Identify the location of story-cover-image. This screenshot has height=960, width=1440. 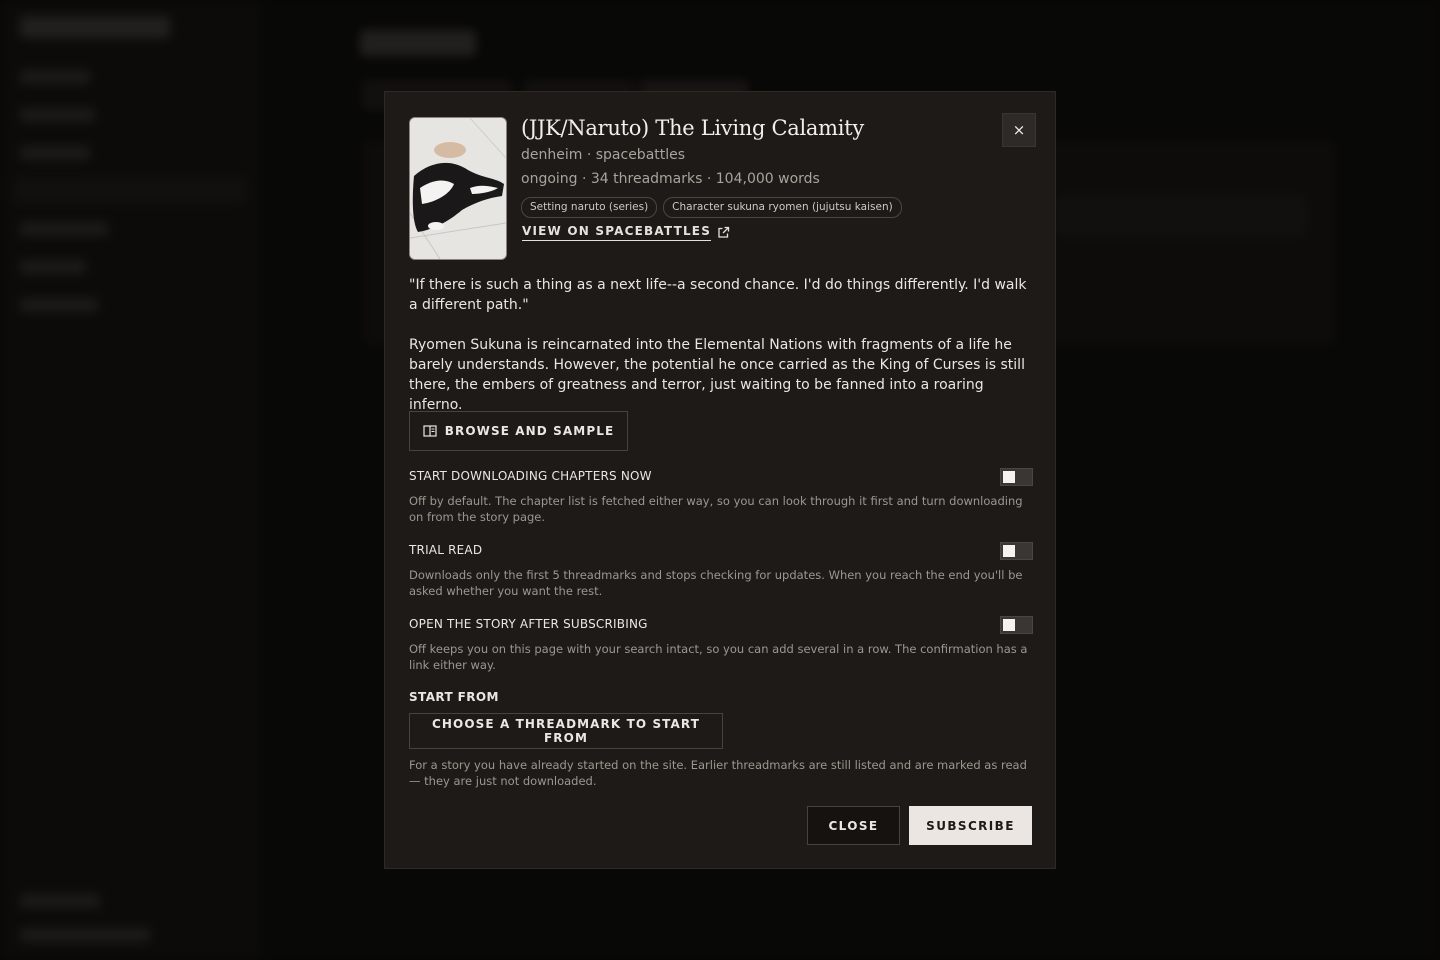
(458, 188).